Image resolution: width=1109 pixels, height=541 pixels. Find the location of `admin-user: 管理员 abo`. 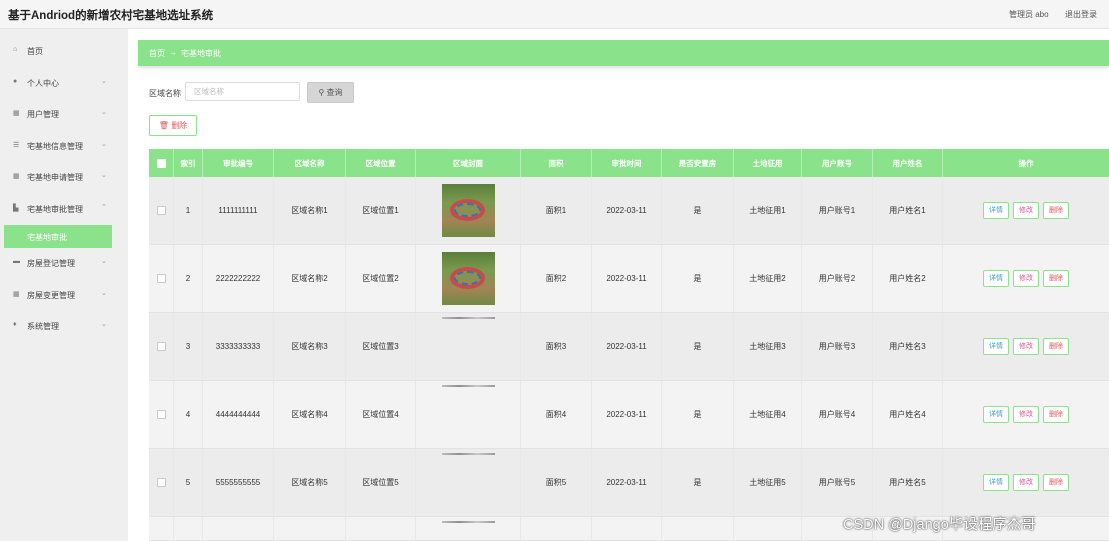

admin-user: 管理员 abo is located at coordinates (1029, 14).